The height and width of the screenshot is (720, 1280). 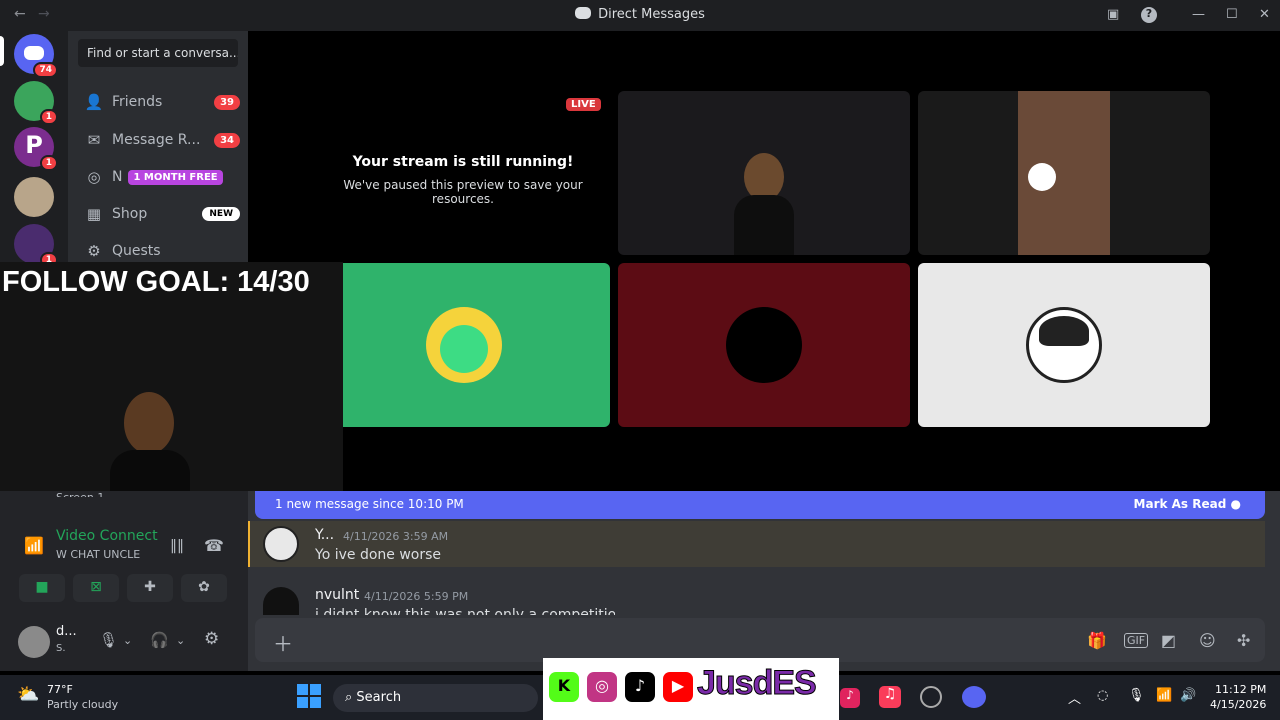 I want to click on taskbar-search: ⌕ Search, so click(x=435, y=698).